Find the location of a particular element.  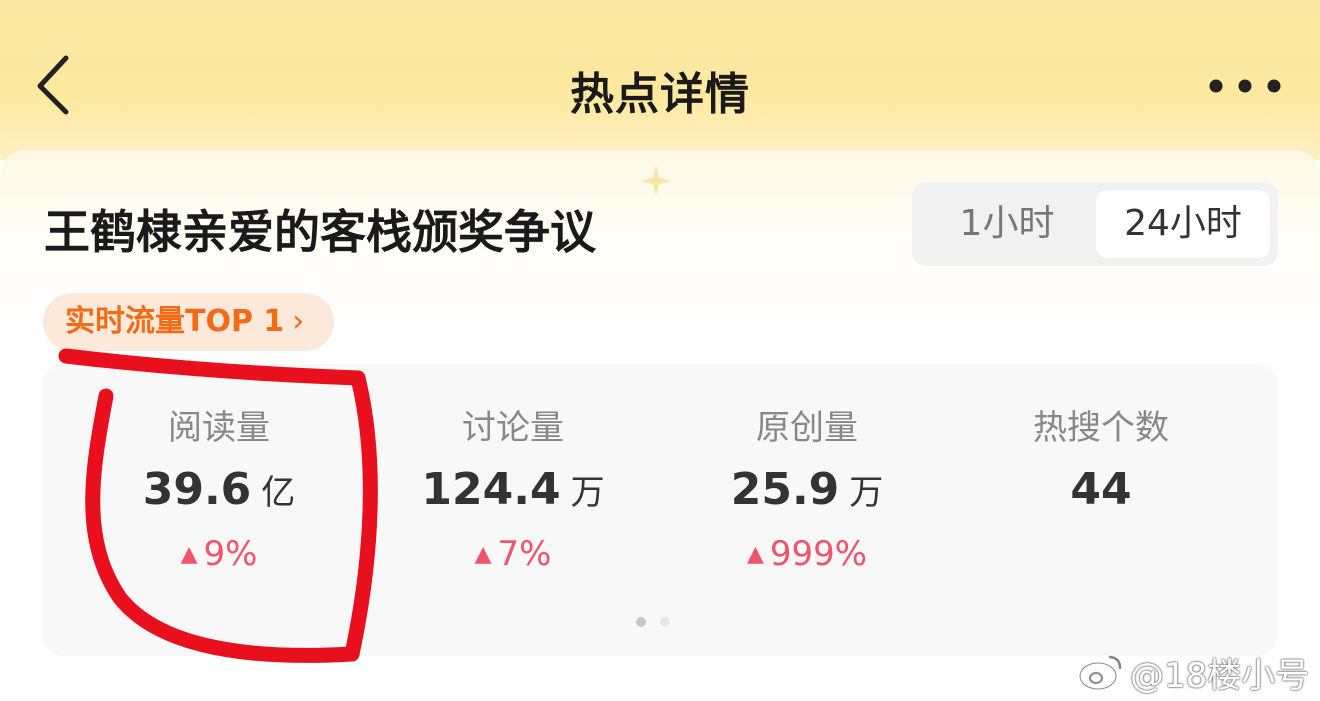

stat-change: ▲ 7% is located at coordinates (513, 554).